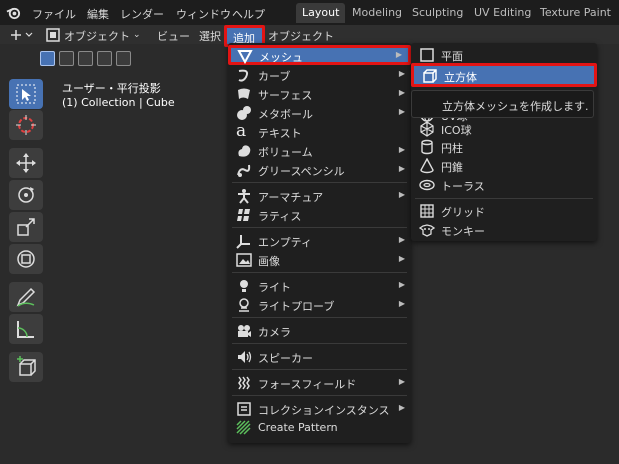 This screenshot has width=619, height=464. What do you see at coordinates (98, 14) in the screenshot?
I see `menu-edit: 編集` at bounding box center [98, 14].